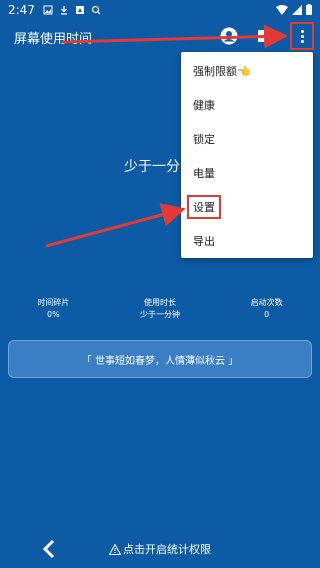  Describe the element at coordinates (53, 309) in the screenshot. I see `stat-fragments: 时间碎片 0%` at that location.